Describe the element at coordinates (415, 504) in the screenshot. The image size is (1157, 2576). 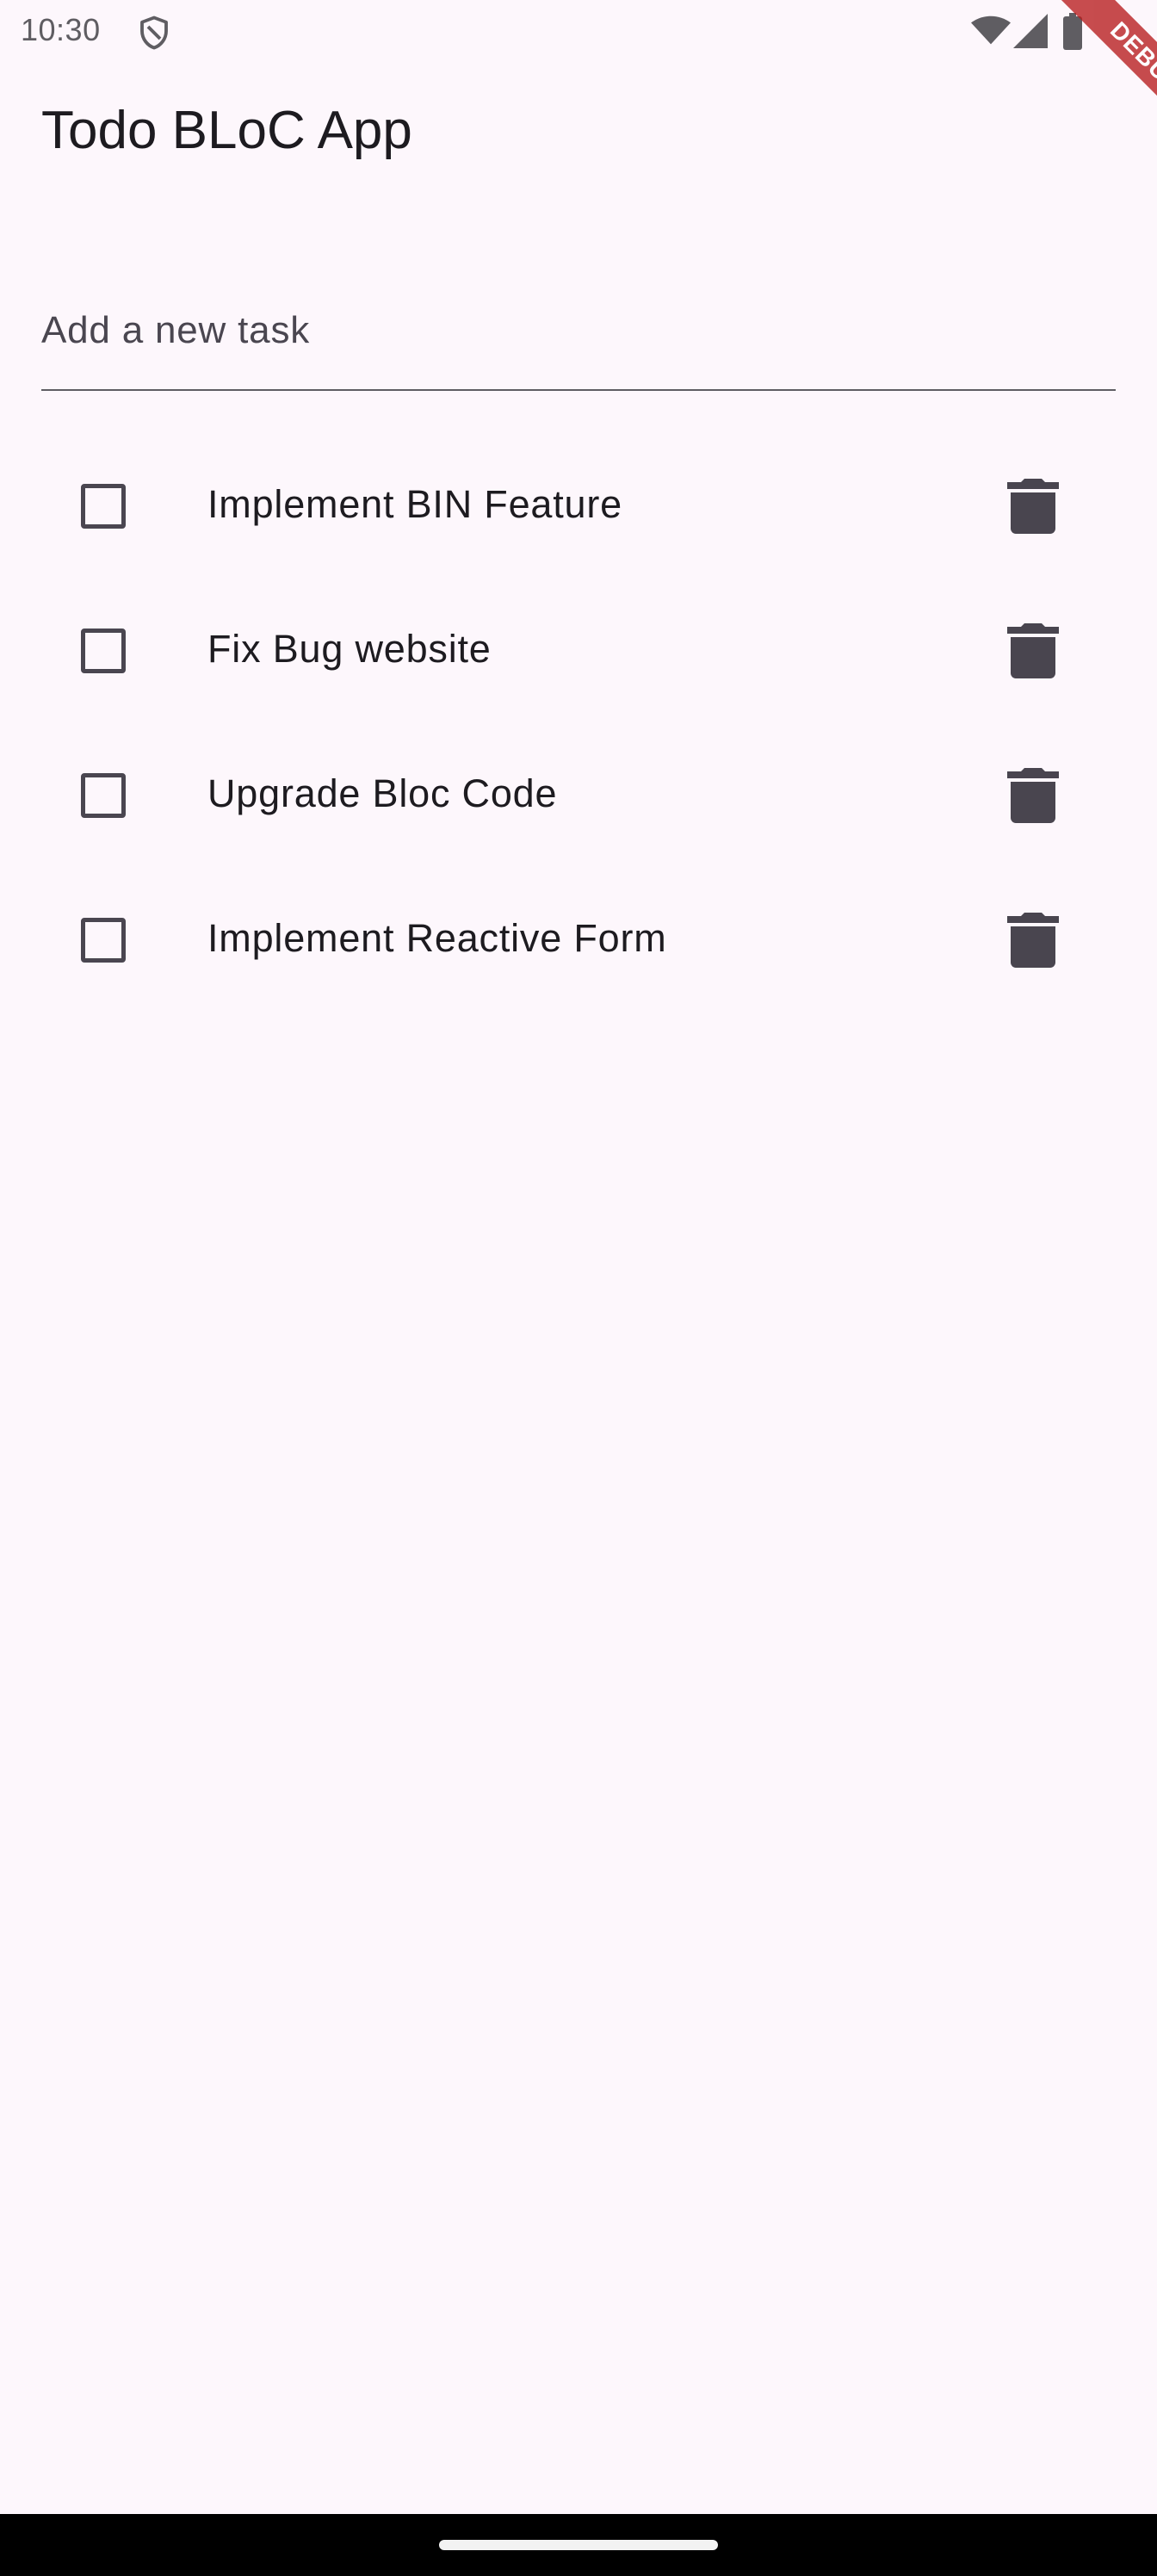
I see `todo-label: Implement BIN Feature` at that location.